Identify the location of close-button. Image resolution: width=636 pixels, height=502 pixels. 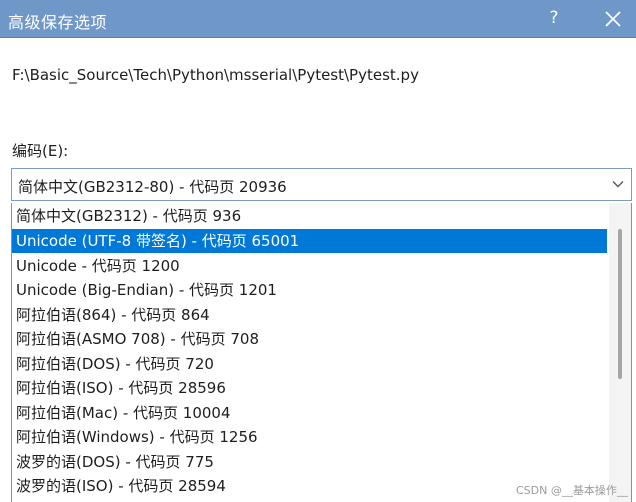
(613, 19).